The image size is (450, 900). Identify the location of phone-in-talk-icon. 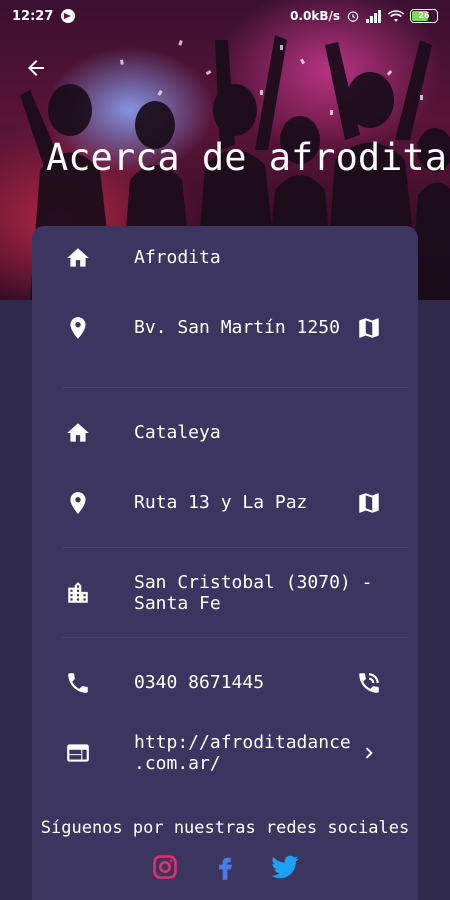
(369, 683).